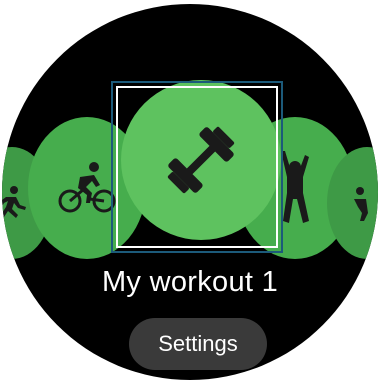 Image resolution: width=379 pixels, height=385 pixels. I want to click on workout-title: My workout 1, so click(190, 282).